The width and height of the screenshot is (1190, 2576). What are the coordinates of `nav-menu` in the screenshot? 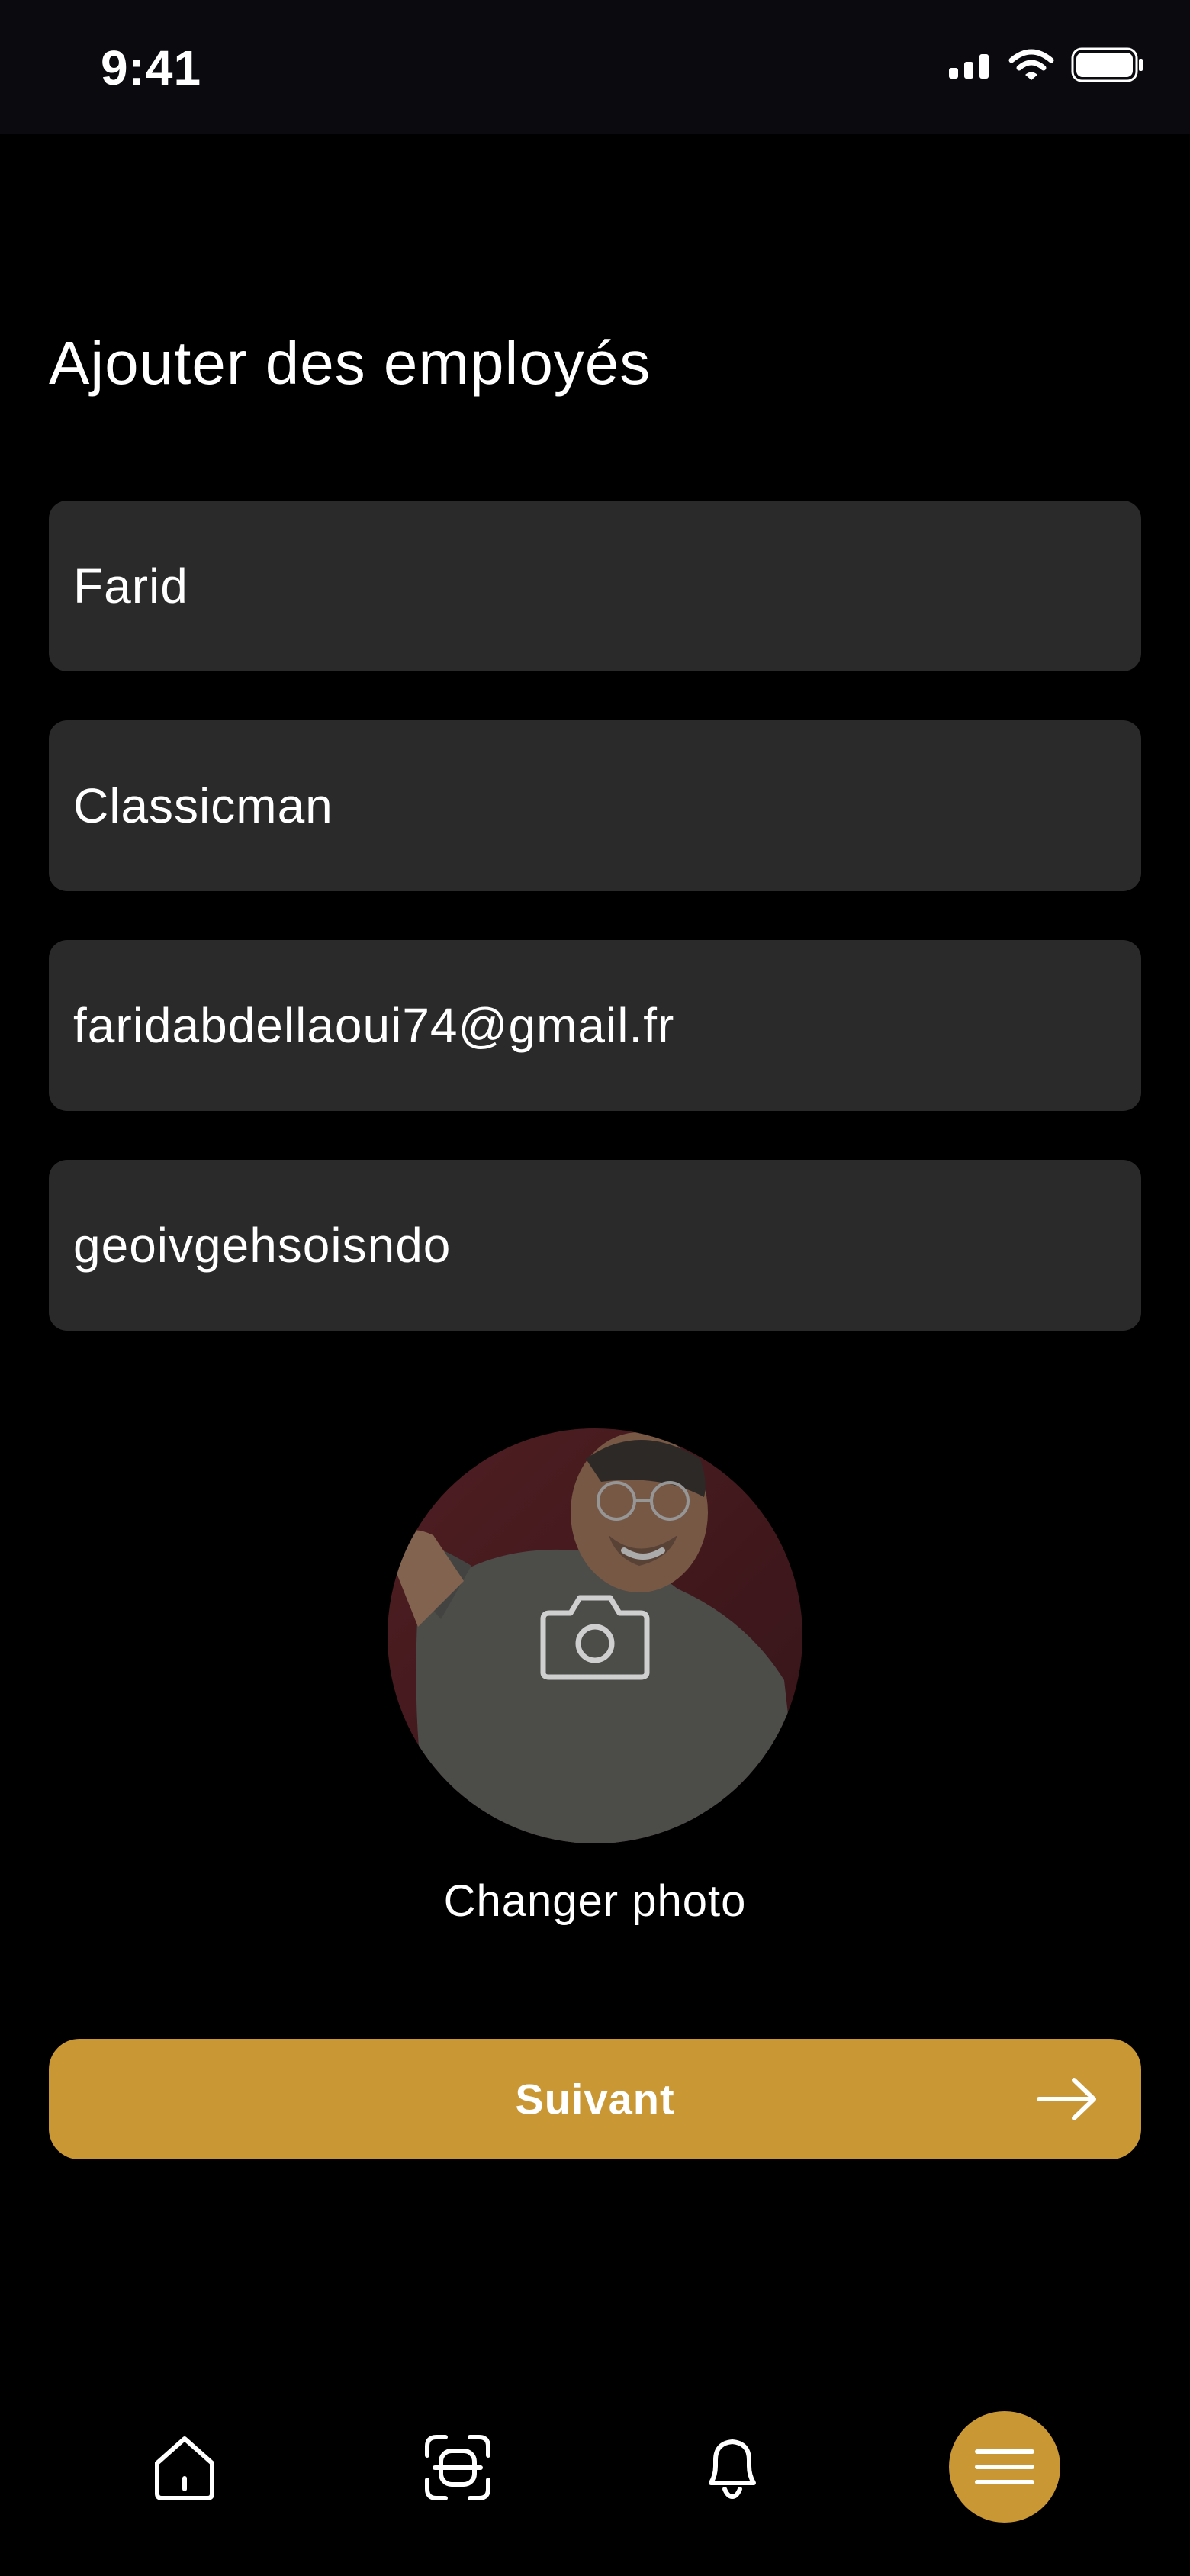 It's located at (1004, 2467).